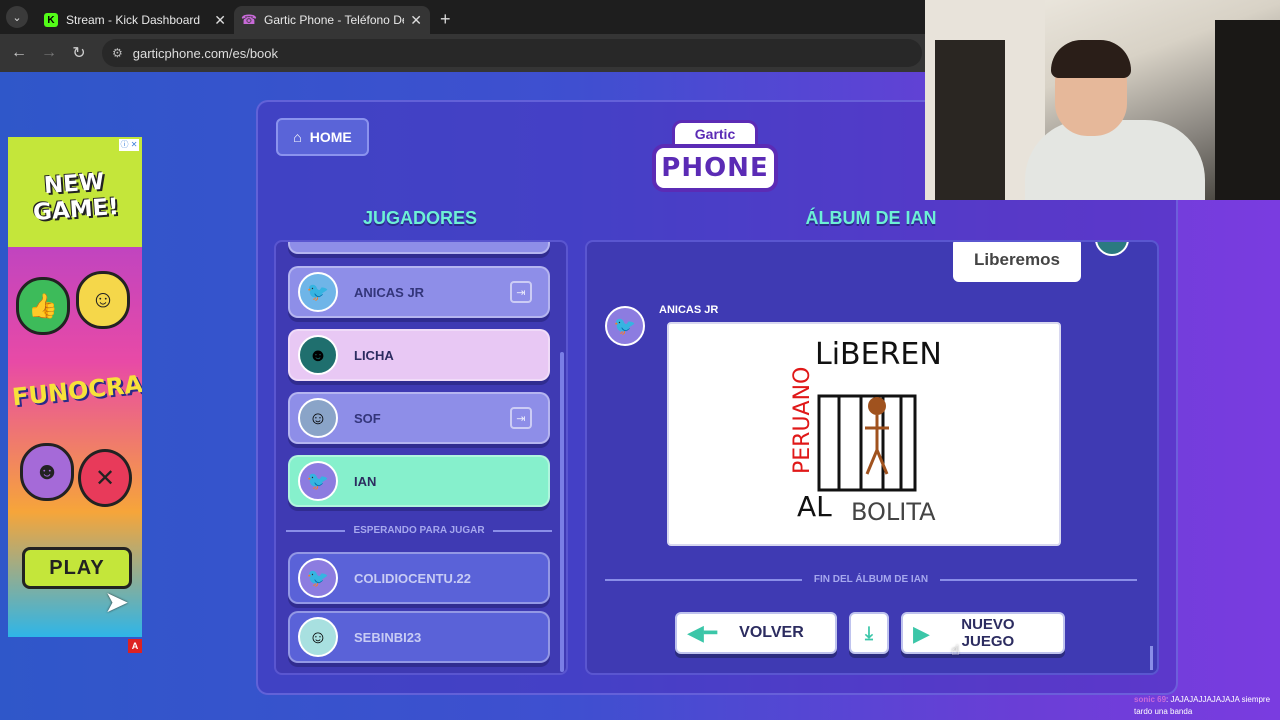 Image resolution: width=1280 pixels, height=720 pixels. I want to click on kick-icon: K, so click(51, 20).